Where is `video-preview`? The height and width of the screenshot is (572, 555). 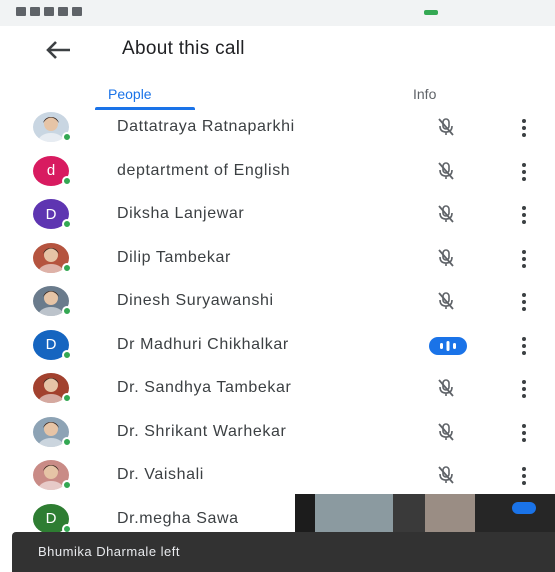
video-preview is located at coordinates (425, 515).